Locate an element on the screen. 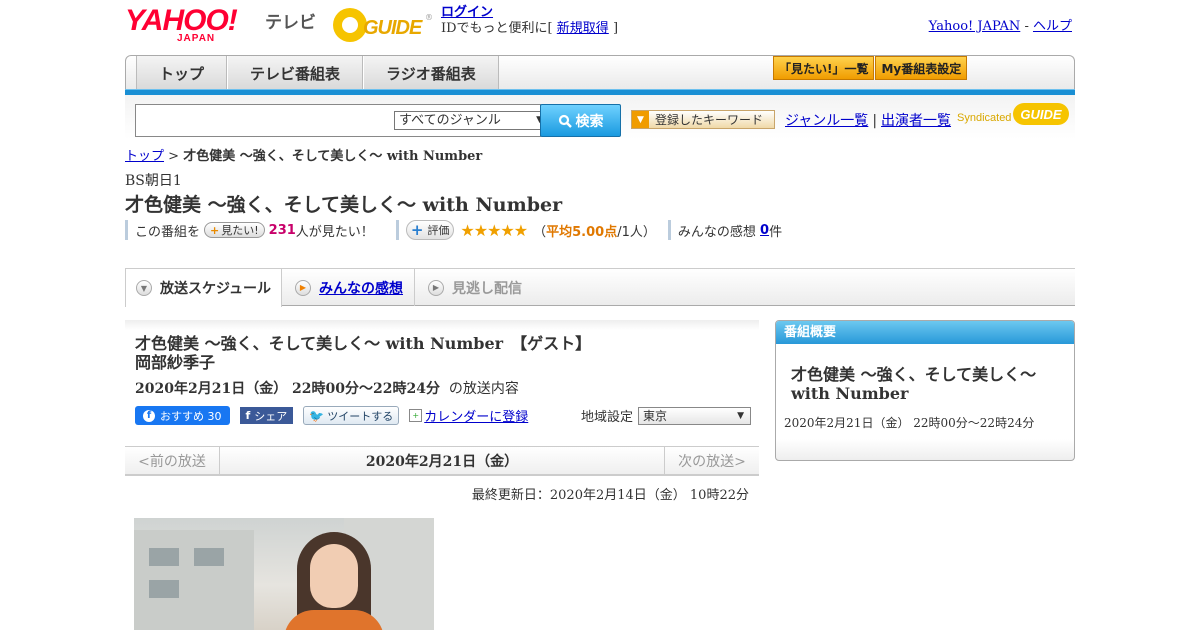  program-overview-date: 2020年2月21日（金） 22時00分～22時24分 is located at coordinates (909, 423).